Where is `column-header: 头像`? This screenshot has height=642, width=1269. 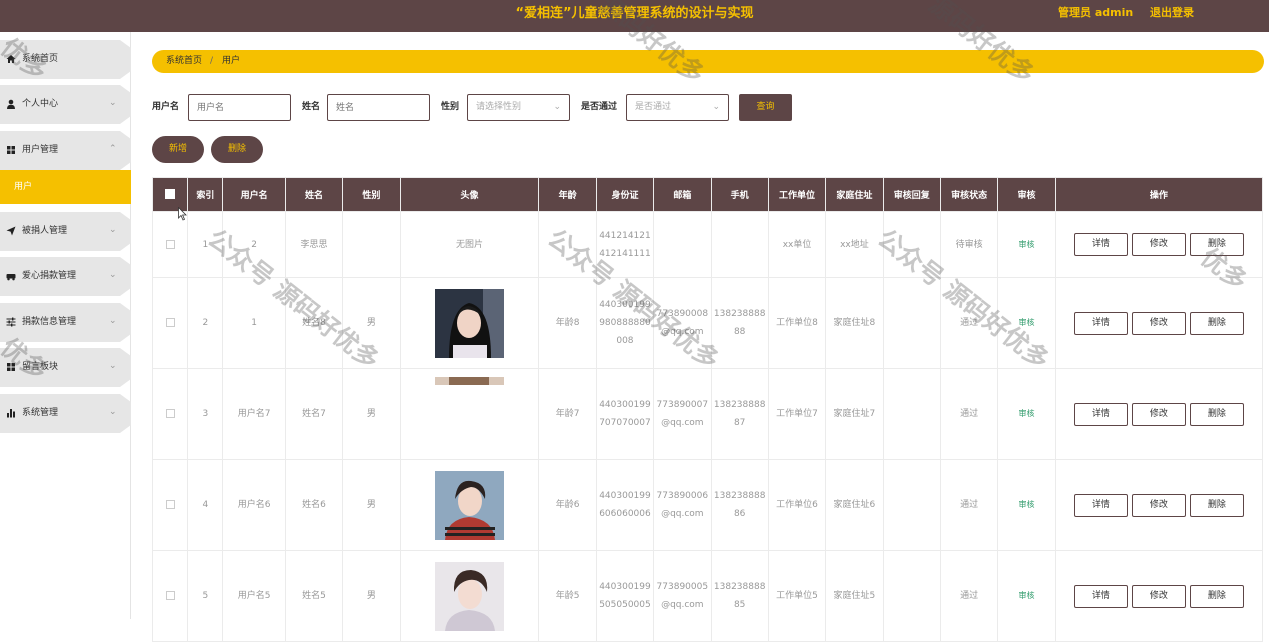 column-header: 头像 is located at coordinates (469, 194).